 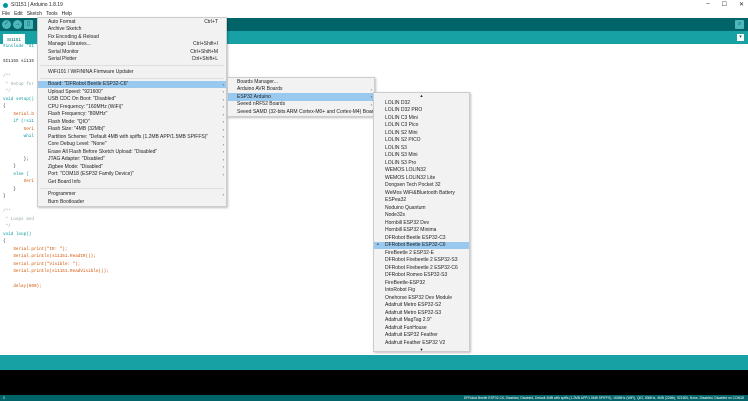 What do you see at coordinates (421, 298) in the screenshot?
I see `board-option: Onehorse ESP32 Dev Module` at bounding box center [421, 298].